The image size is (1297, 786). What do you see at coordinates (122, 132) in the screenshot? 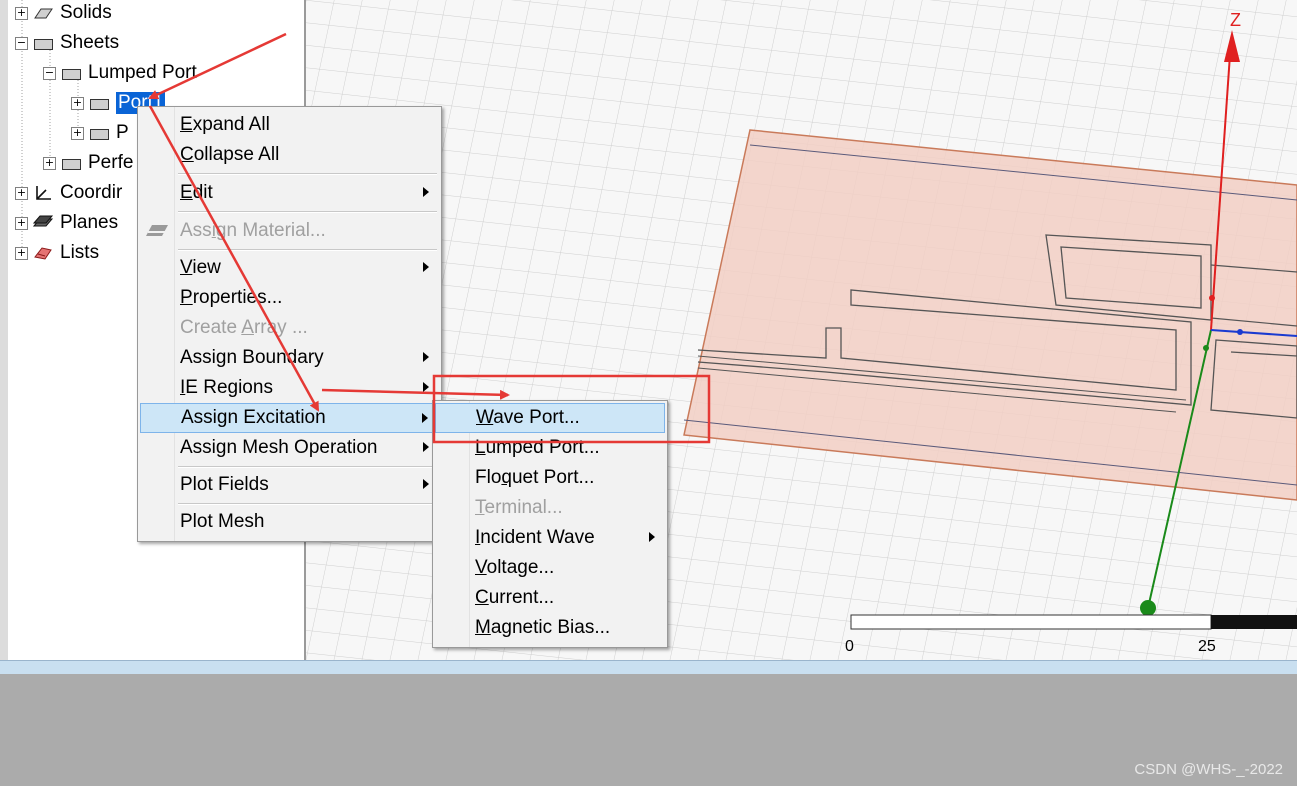
I see `tree-item-label: P` at bounding box center [122, 132].